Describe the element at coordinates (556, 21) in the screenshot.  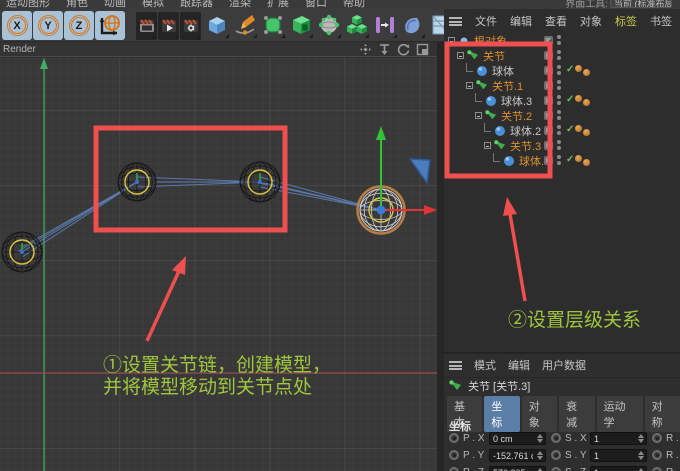
I see `om-menu-view: 查看` at that location.